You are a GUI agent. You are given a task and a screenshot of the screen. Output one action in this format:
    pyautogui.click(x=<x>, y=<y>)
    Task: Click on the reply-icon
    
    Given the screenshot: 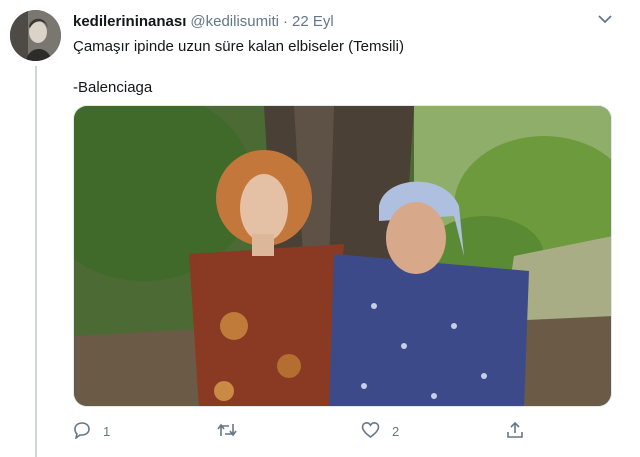 What is the action you would take?
    pyautogui.click(x=82, y=431)
    